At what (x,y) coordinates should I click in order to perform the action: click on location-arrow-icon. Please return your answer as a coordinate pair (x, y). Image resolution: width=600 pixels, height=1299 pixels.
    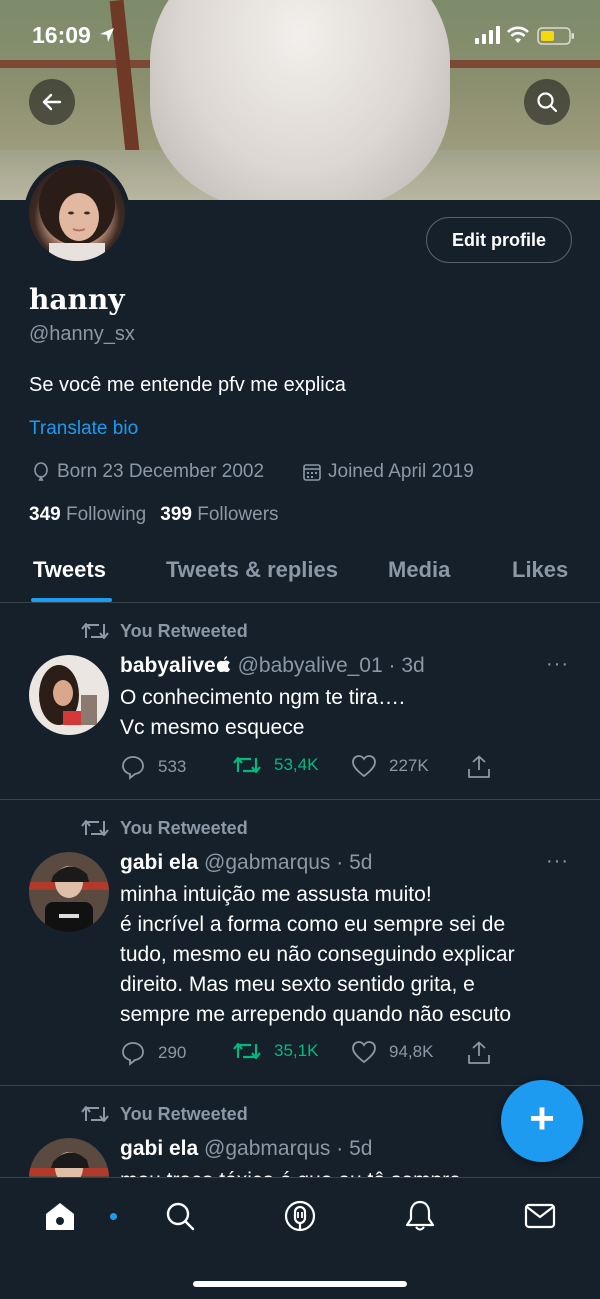
    Looking at the image, I should click on (107, 35).